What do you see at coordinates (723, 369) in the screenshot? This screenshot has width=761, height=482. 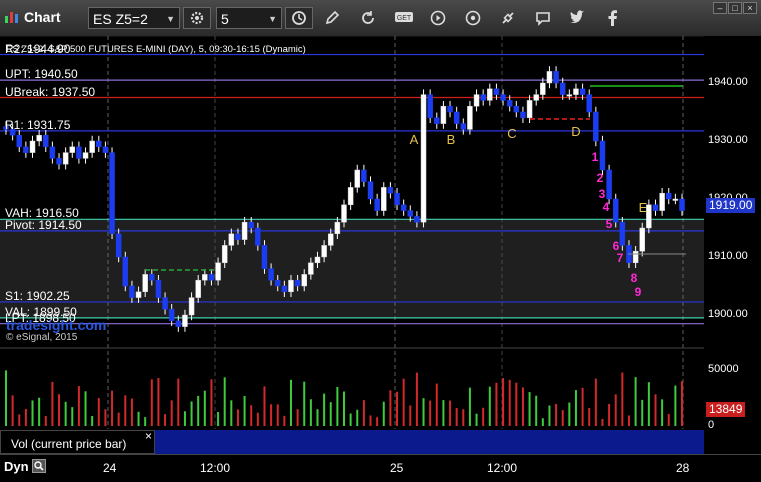 I see `volume-tick-high: 50000` at bounding box center [723, 369].